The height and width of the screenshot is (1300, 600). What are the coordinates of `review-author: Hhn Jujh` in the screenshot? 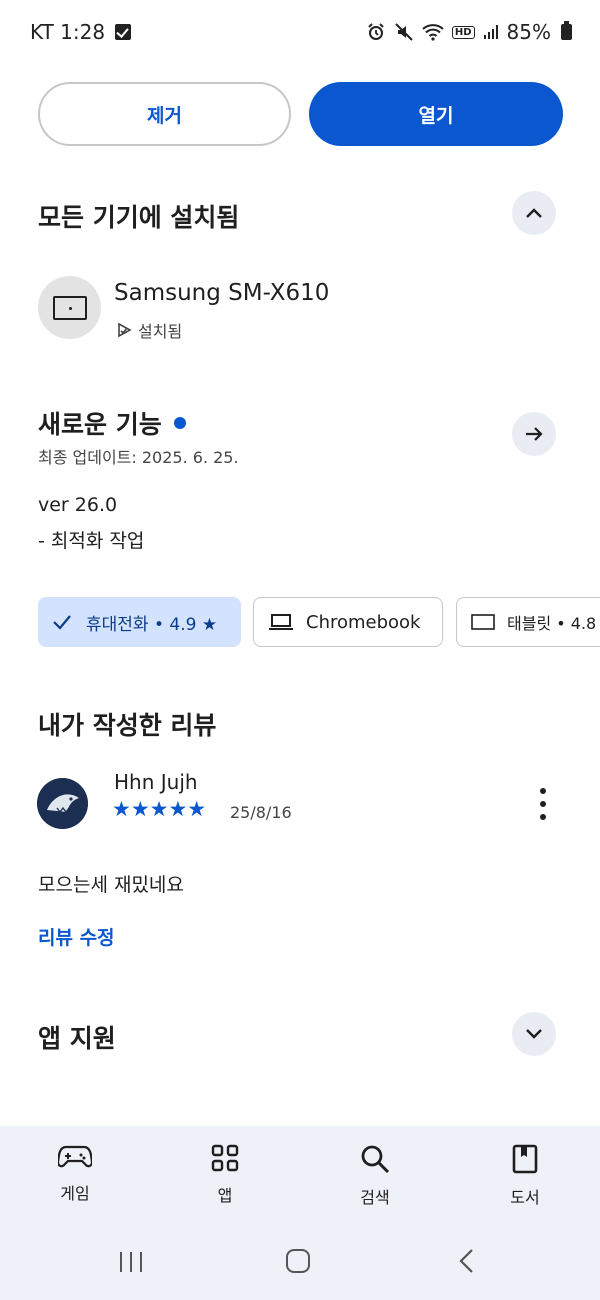 It's located at (156, 782).